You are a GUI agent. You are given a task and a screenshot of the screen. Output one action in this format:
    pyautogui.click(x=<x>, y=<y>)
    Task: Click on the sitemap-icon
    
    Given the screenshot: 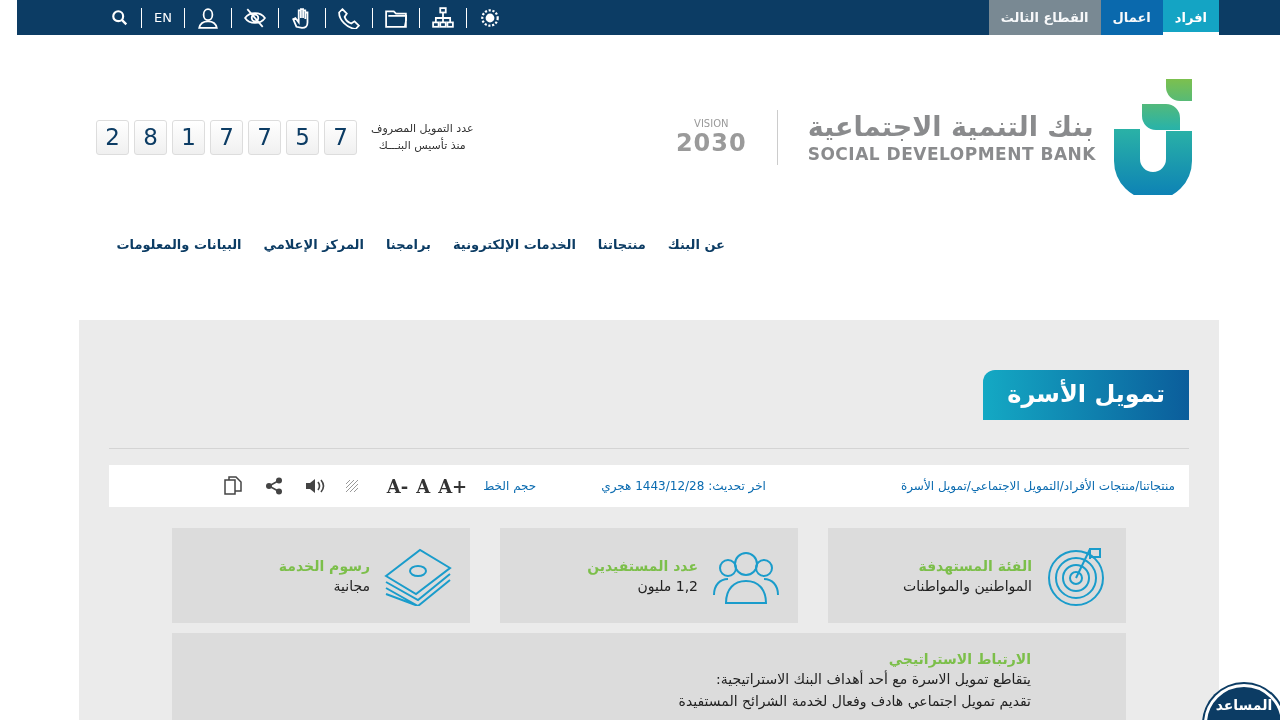 What is the action you would take?
    pyautogui.click(x=442, y=17)
    